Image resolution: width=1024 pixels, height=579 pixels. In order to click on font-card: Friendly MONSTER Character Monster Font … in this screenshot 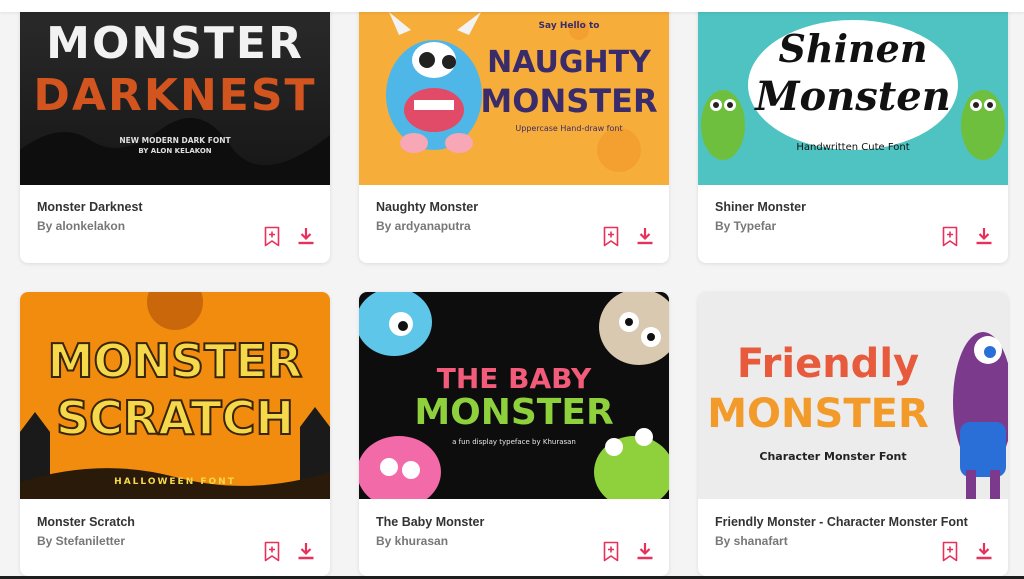, I will do `click(853, 434)`.